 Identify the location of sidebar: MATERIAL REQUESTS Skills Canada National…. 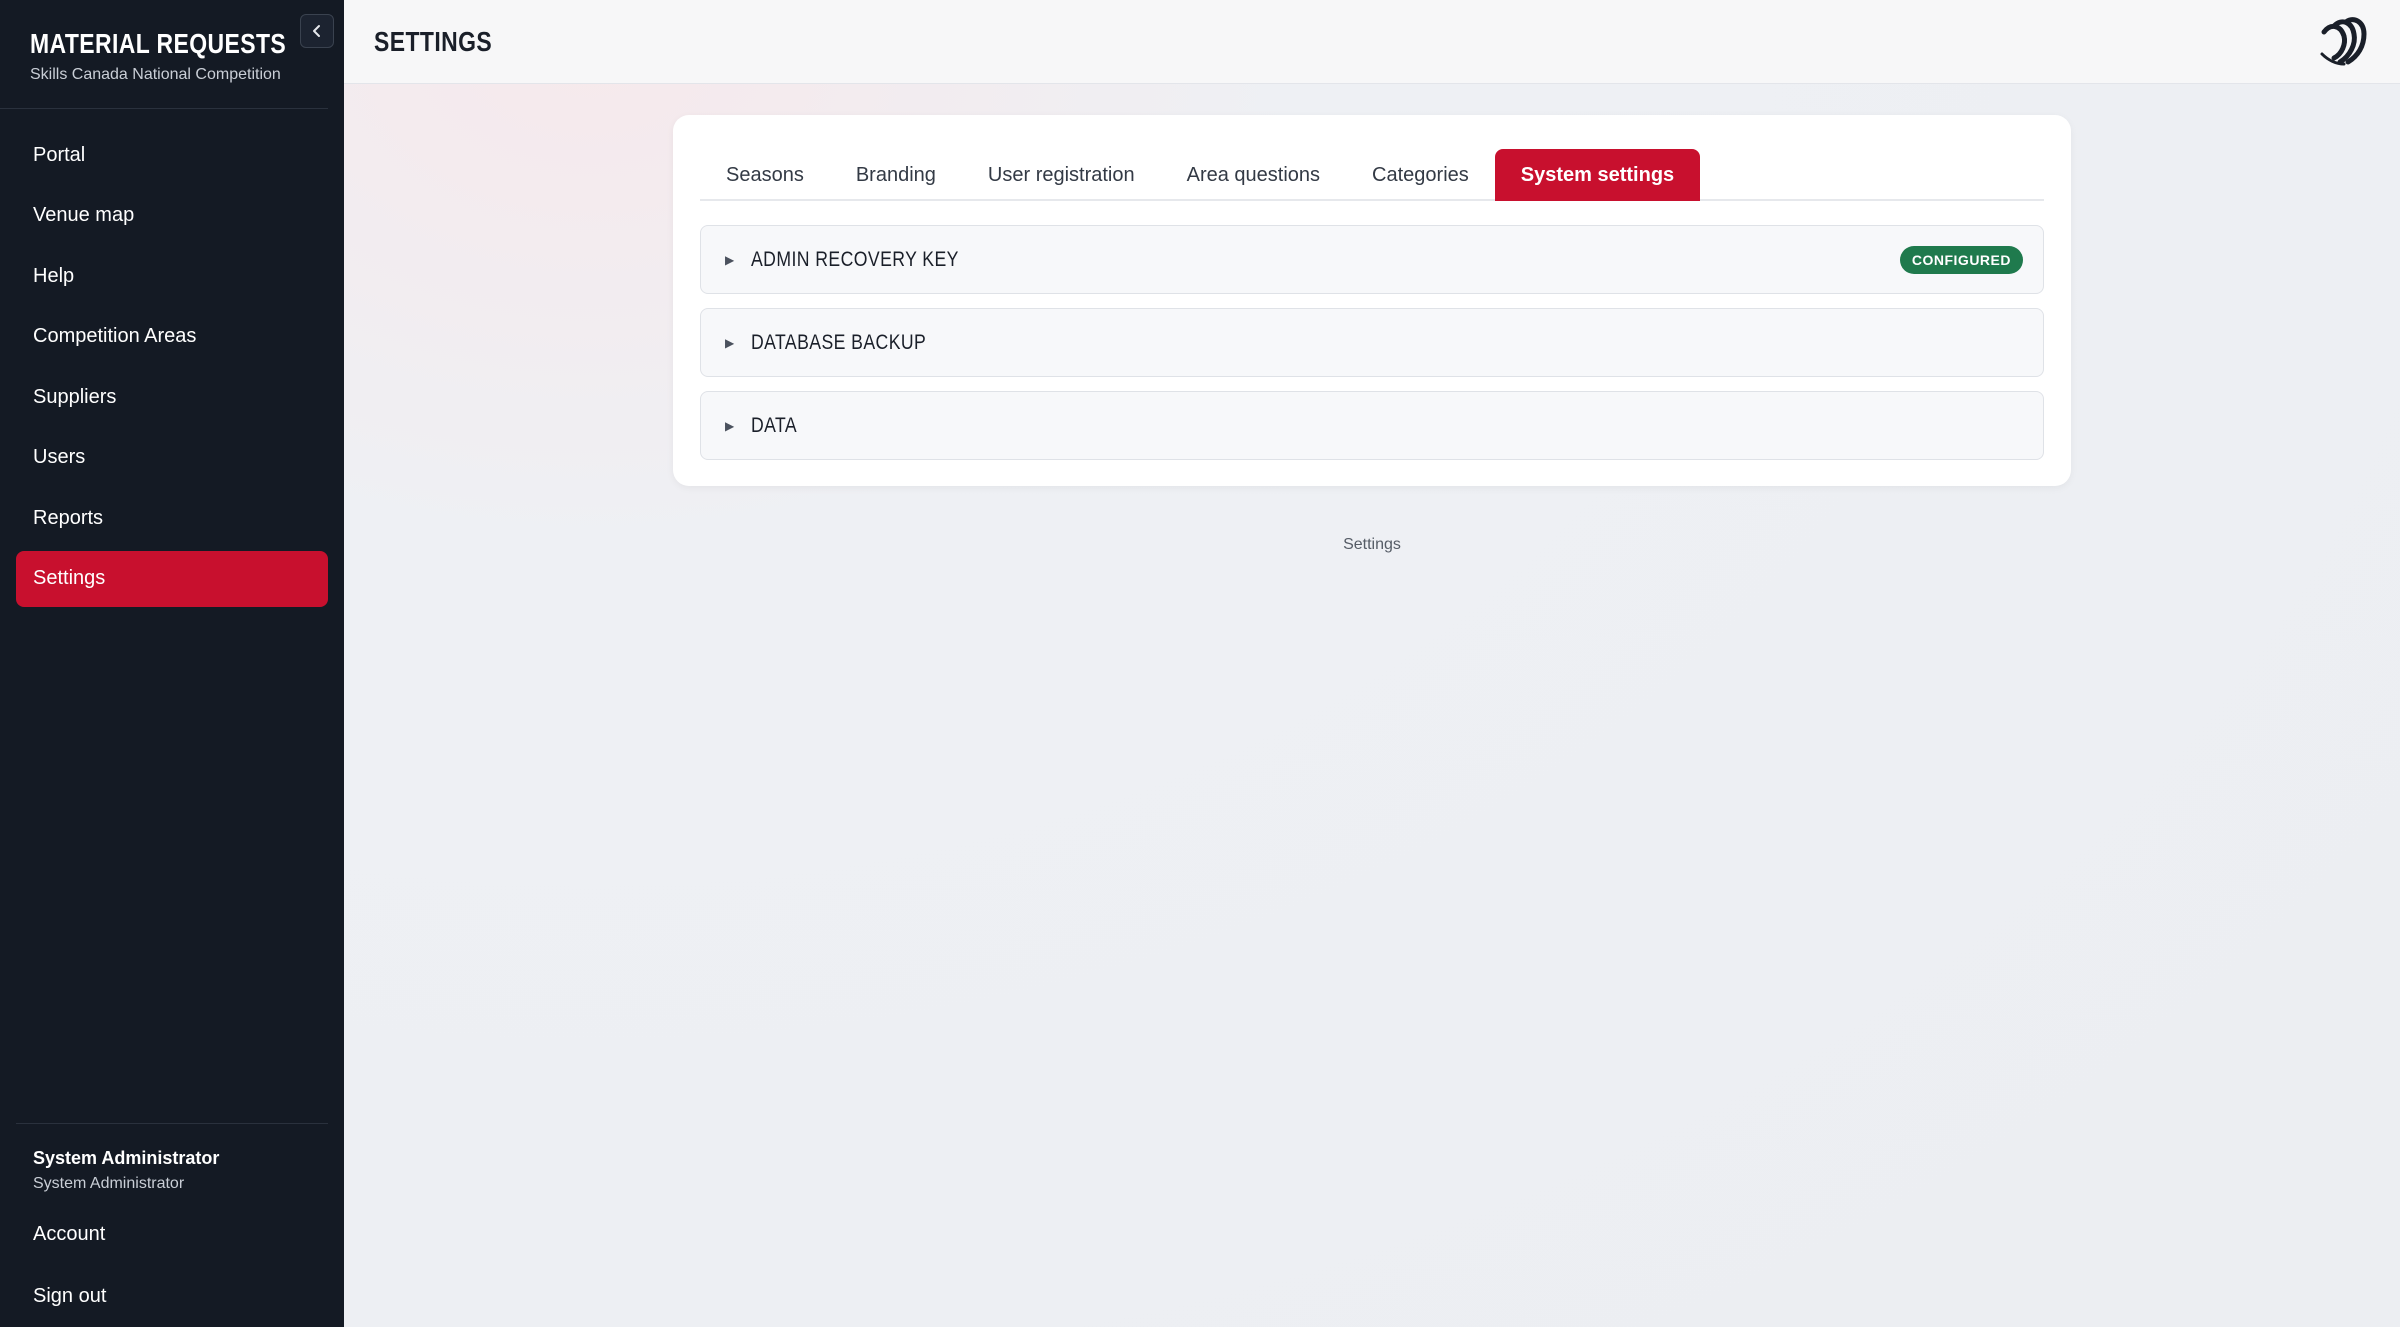
(172, 663).